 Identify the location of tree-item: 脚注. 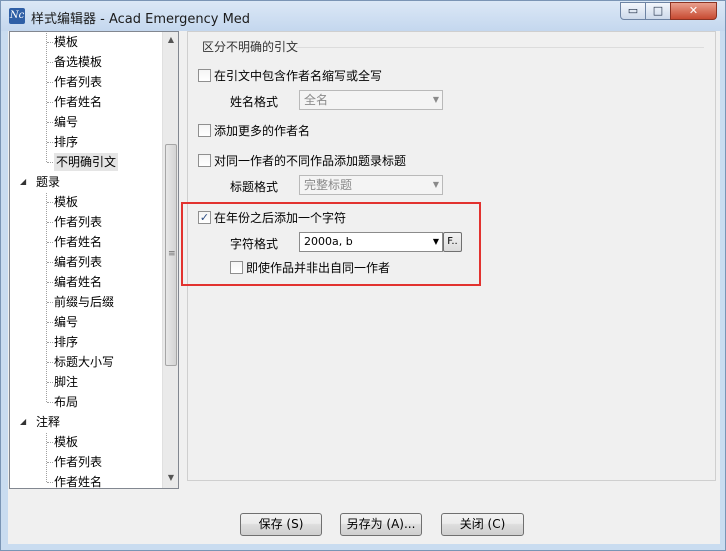
(66, 382).